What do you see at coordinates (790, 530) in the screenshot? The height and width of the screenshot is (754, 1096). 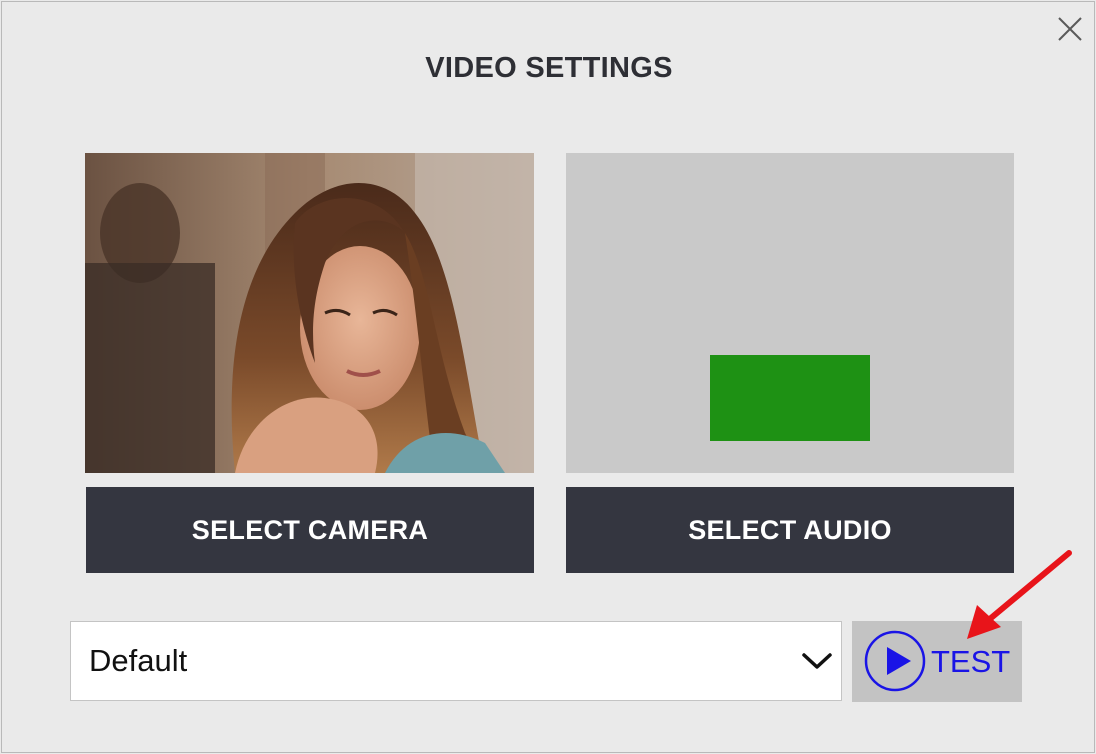 I see `select-audio-button: SELECT AUDIO` at bounding box center [790, 530].